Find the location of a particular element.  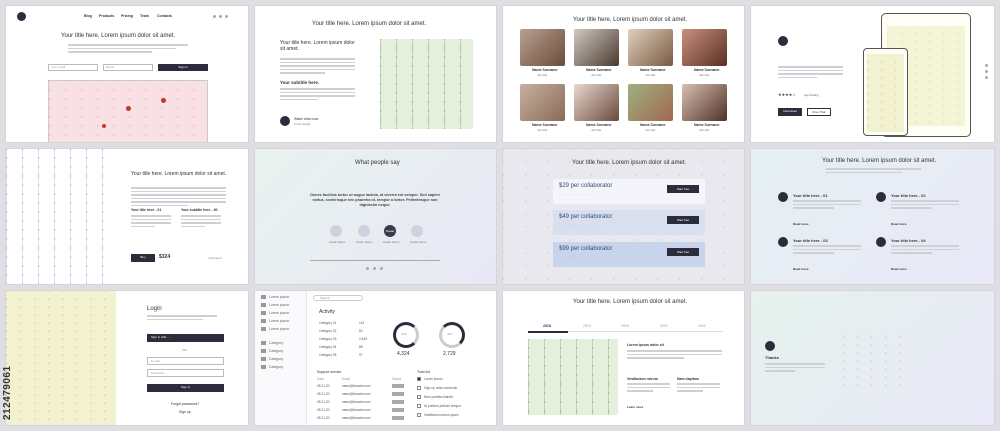

avatar-name: Avatar Name is located at coordinates (337, 242).